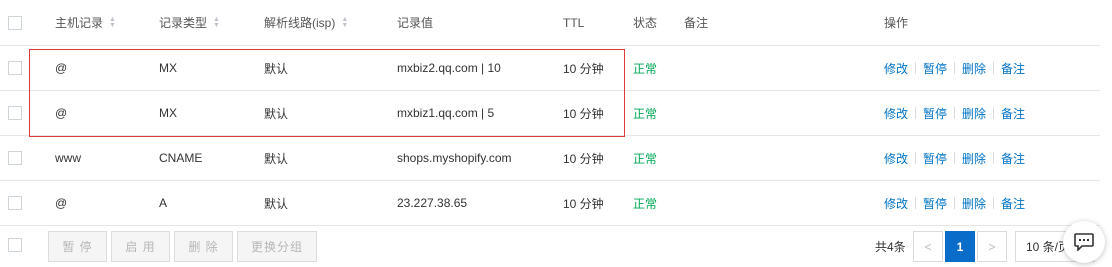  I want to click on col-host-header: 主机记录 ▲ ▼, so click(85, 22).